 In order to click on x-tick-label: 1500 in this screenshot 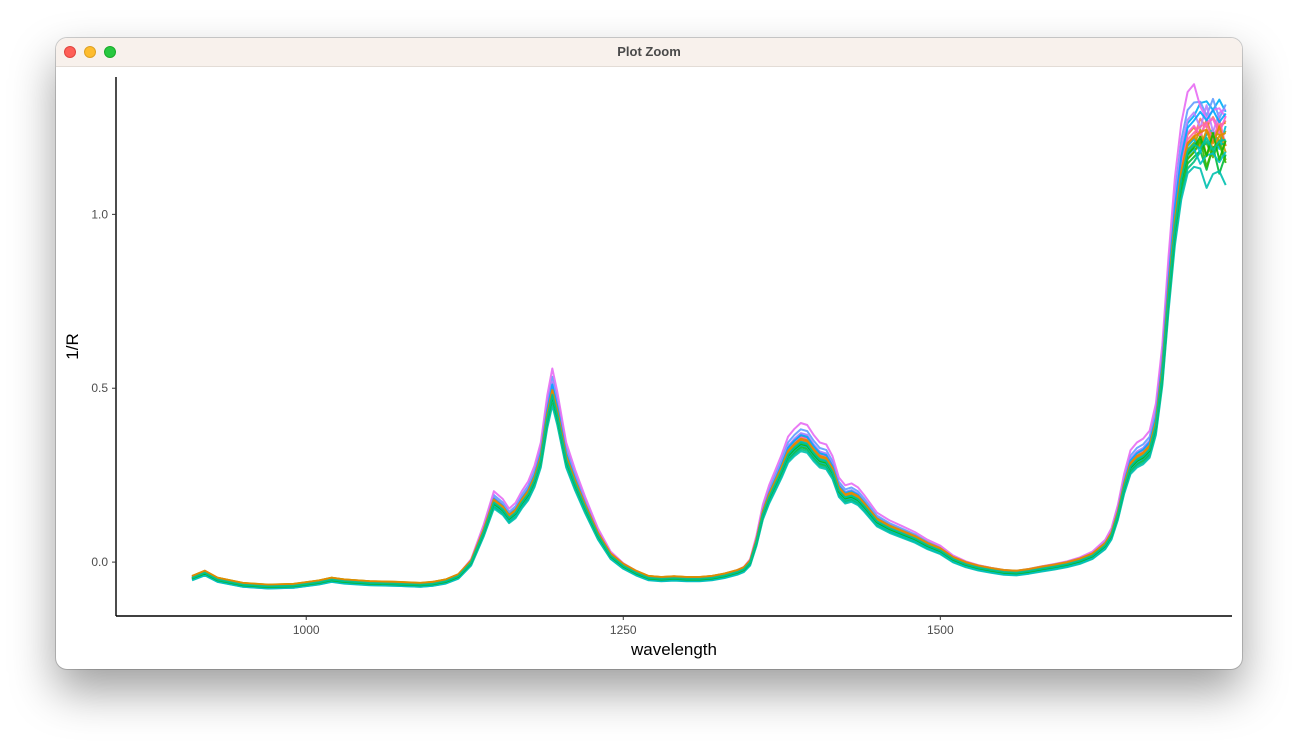, I will do `click(940, 630)`.